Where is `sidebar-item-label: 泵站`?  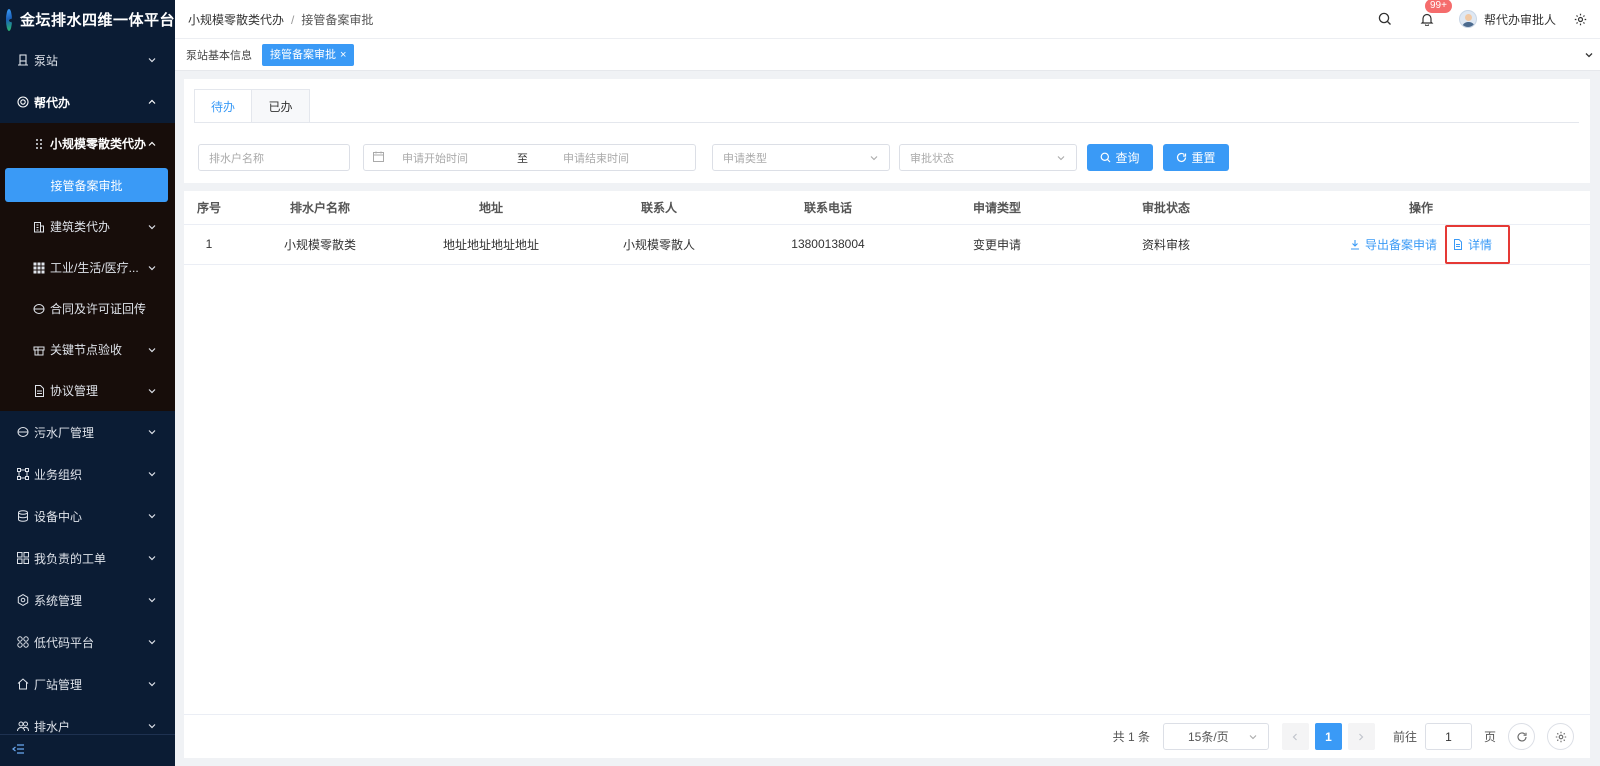 sidebar-item-label: 泵站 is located at coordinates (46, 60).